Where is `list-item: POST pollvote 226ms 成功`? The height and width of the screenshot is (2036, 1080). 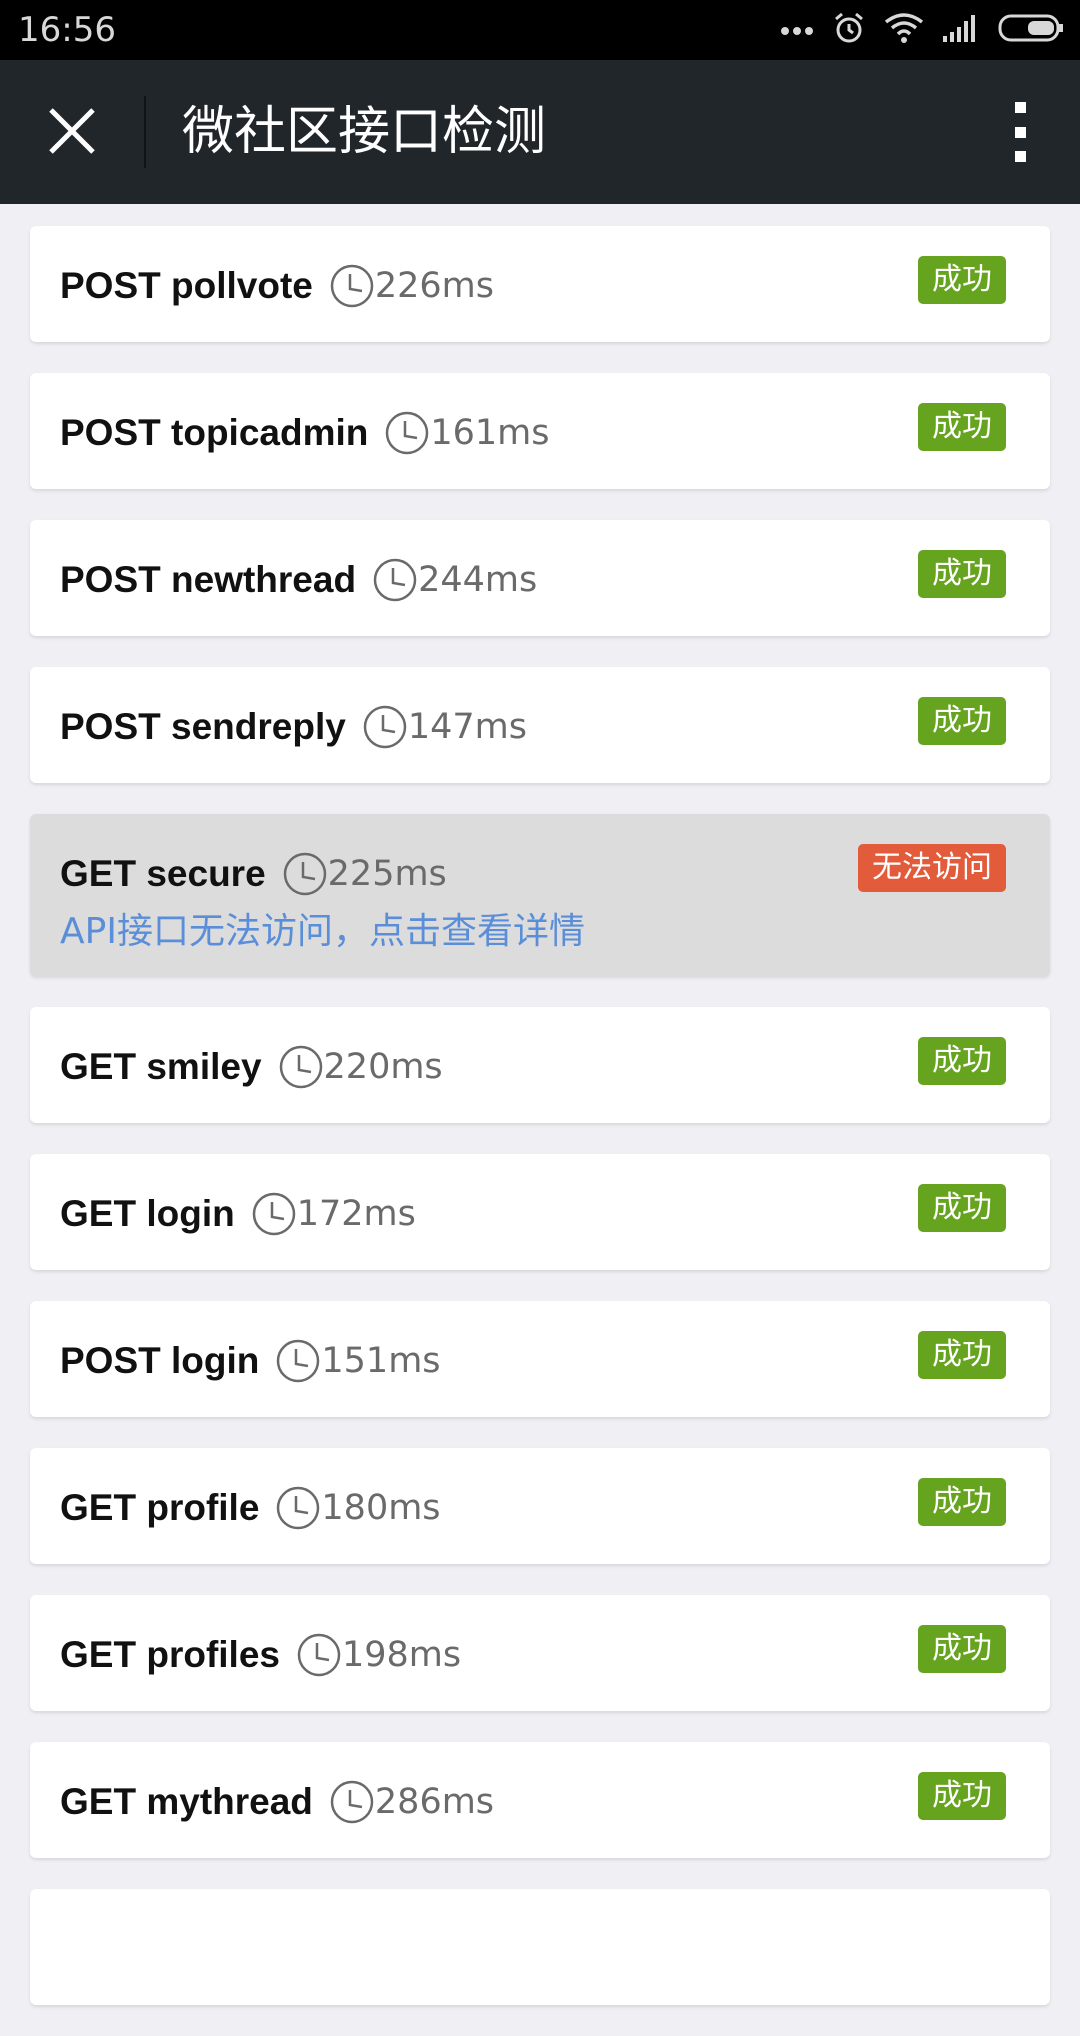
list-item: POST pollvote 226ms 成功 is located at coordinates (540, 284).